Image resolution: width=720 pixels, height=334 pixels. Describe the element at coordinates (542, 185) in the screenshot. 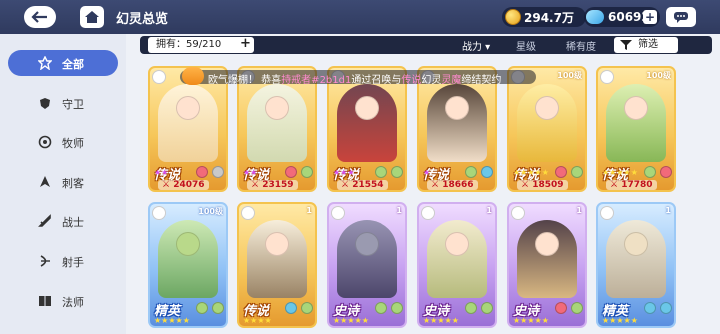

I see `power-value: ⚔ 18509` at that location.